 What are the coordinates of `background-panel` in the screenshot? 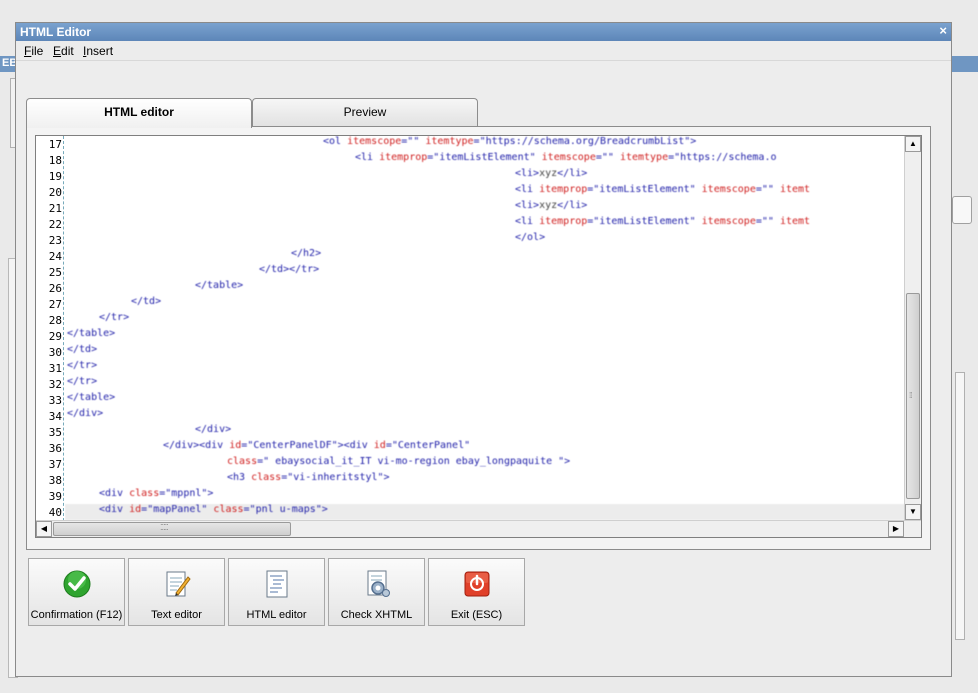 It's located at (960, 506).